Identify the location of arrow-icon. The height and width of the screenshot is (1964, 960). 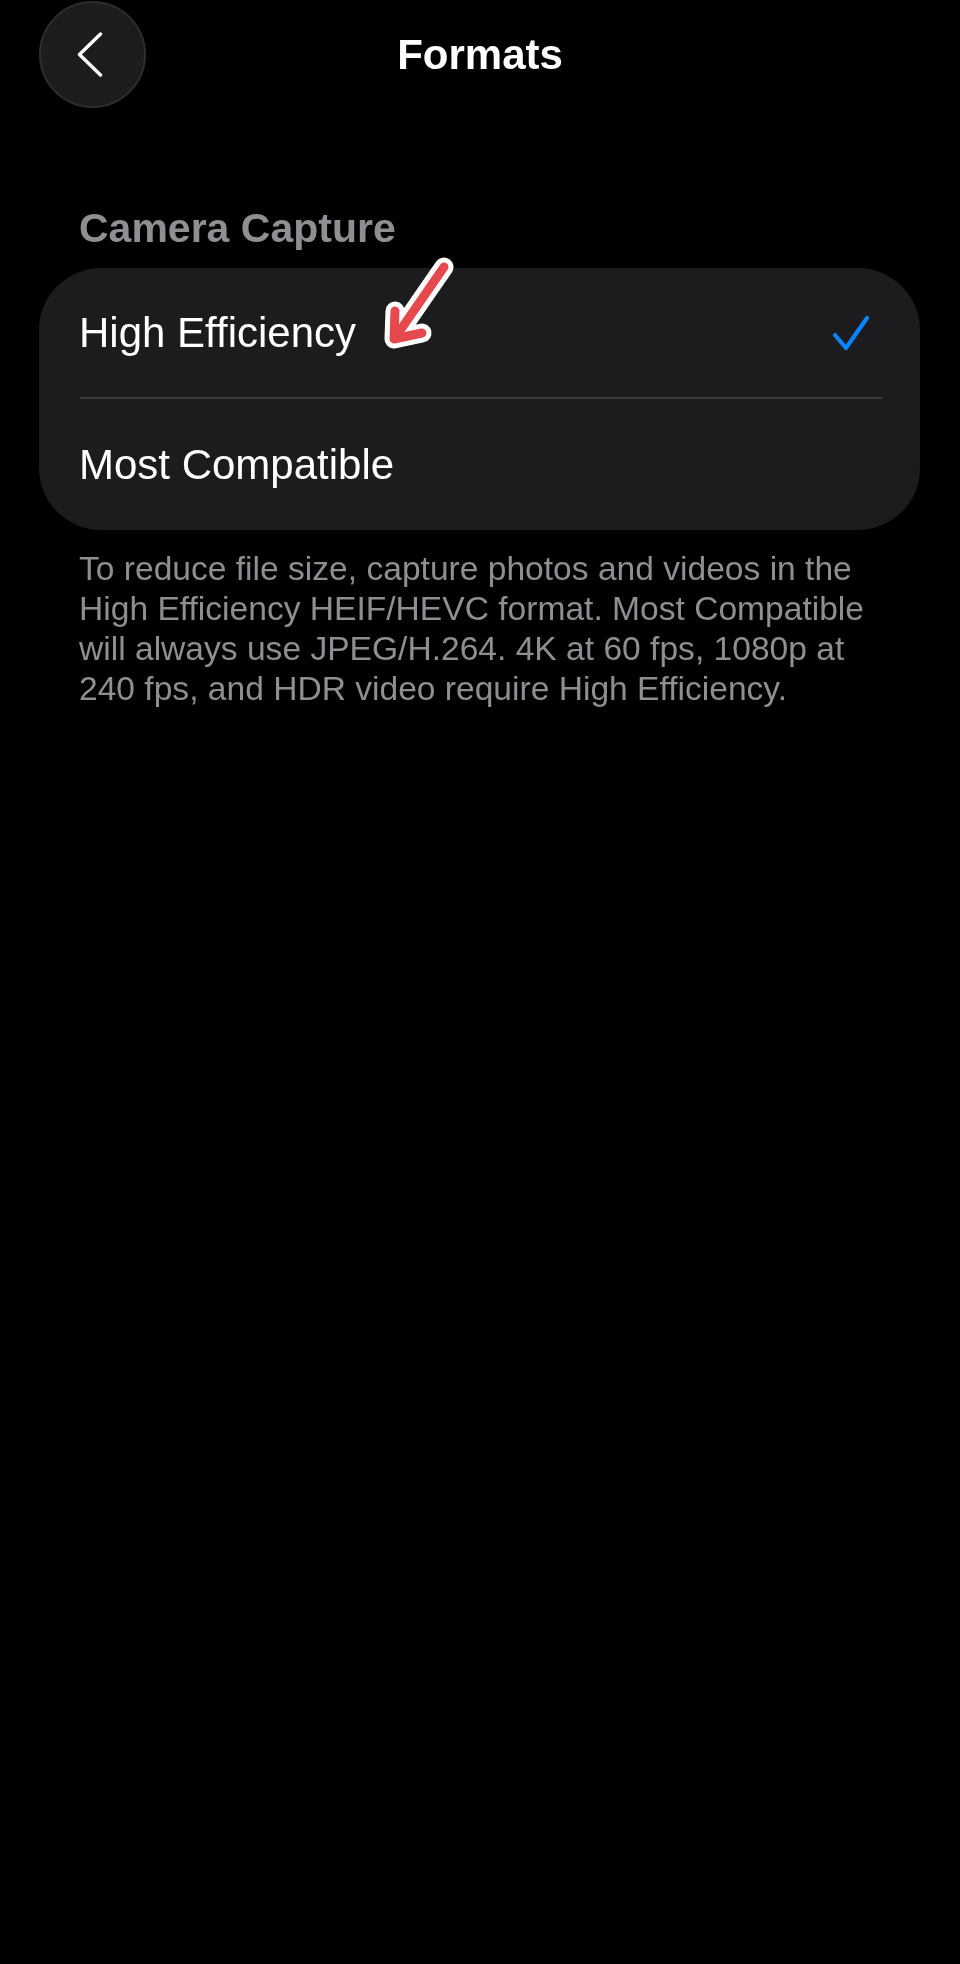
(418, 304).